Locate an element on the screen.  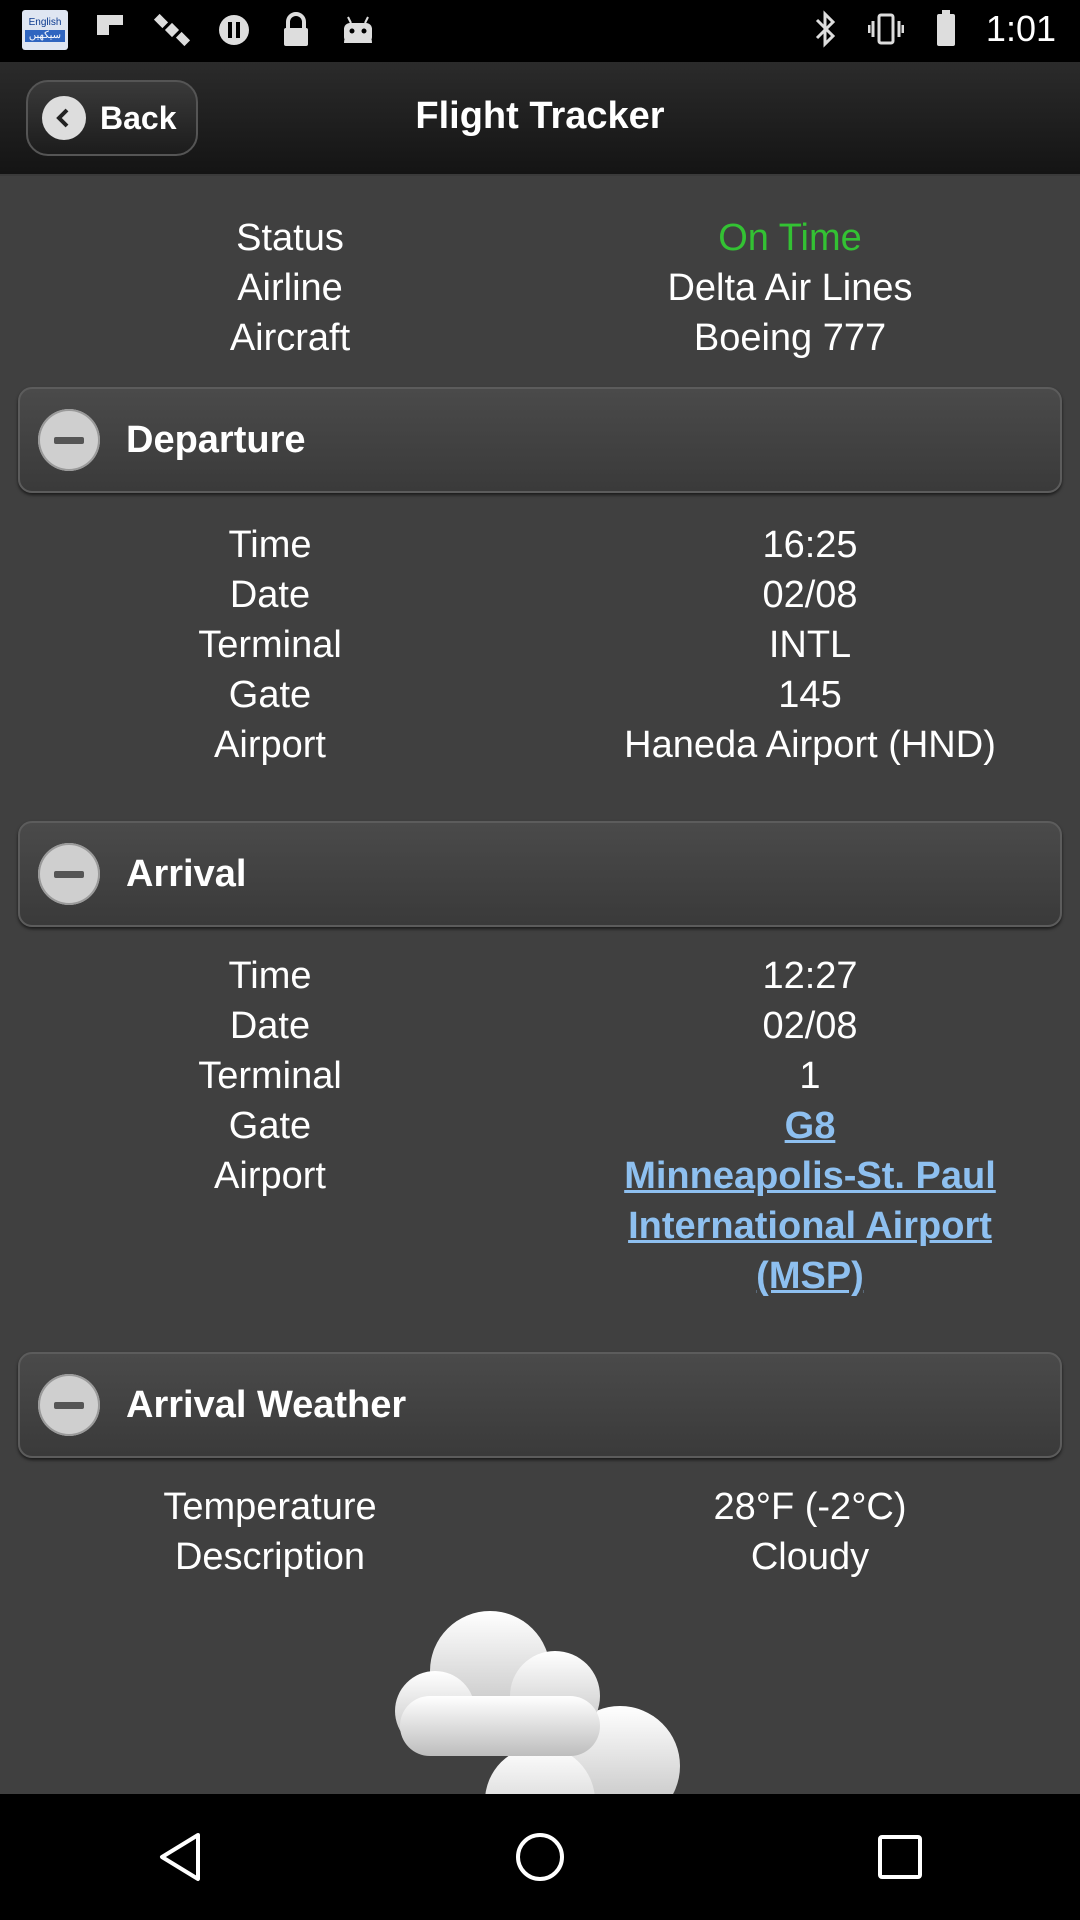
departure-row: Airport Haneda Airport (HND) is located at coordinates (540, 745).